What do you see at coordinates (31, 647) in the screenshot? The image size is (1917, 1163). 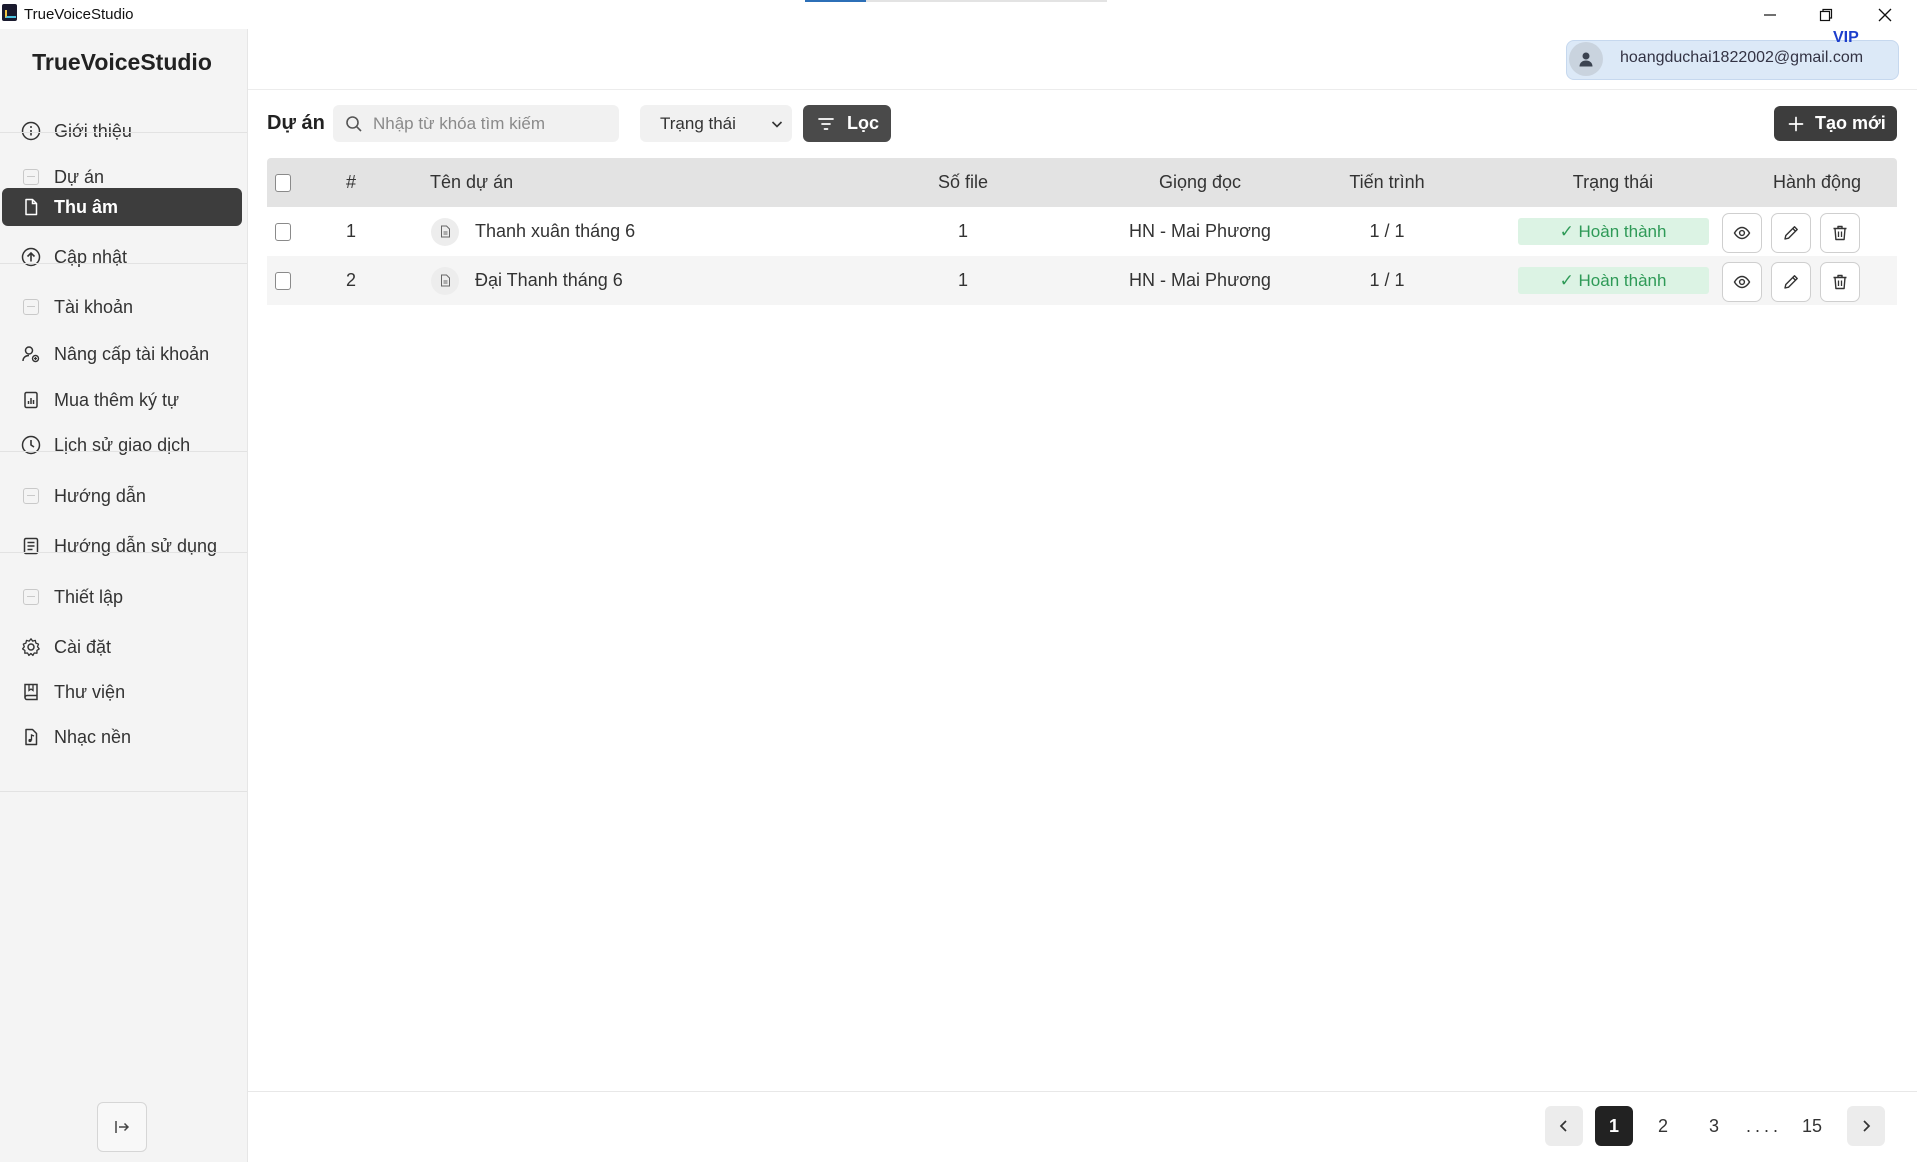 I see `gear-icon` at bounding box center [31, 647].